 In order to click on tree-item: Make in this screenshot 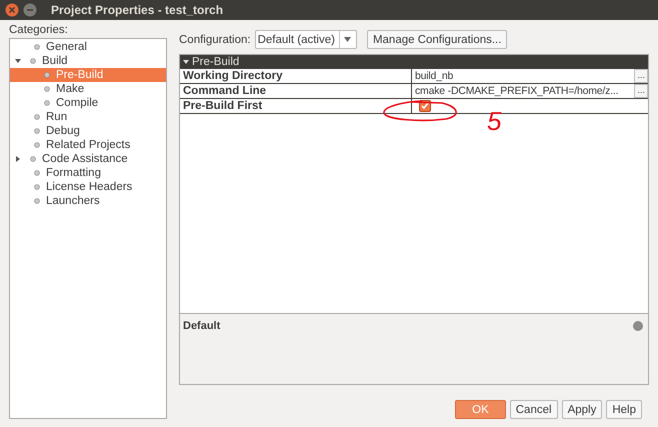, I will do `click(88, 89)`.